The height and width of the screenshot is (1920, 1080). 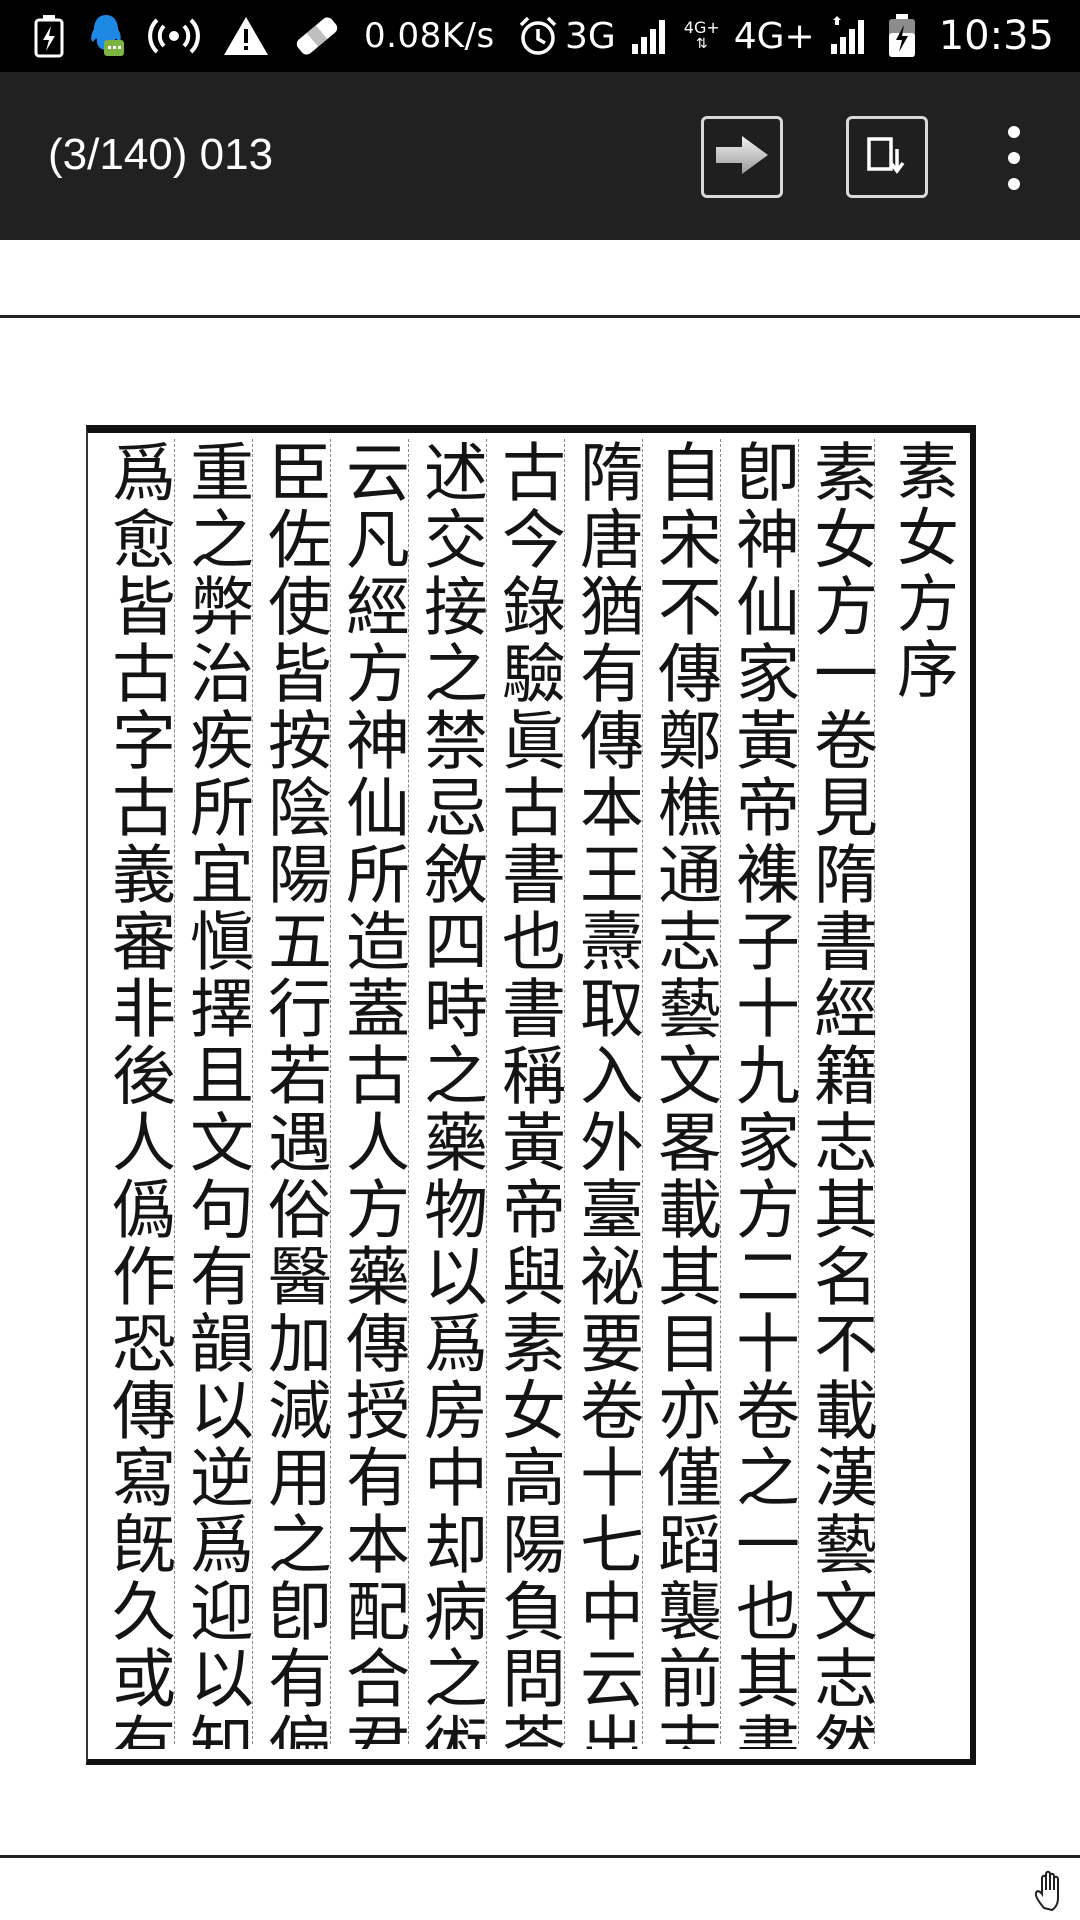 I want to click on signal-icon, so click(x=650, y=36).